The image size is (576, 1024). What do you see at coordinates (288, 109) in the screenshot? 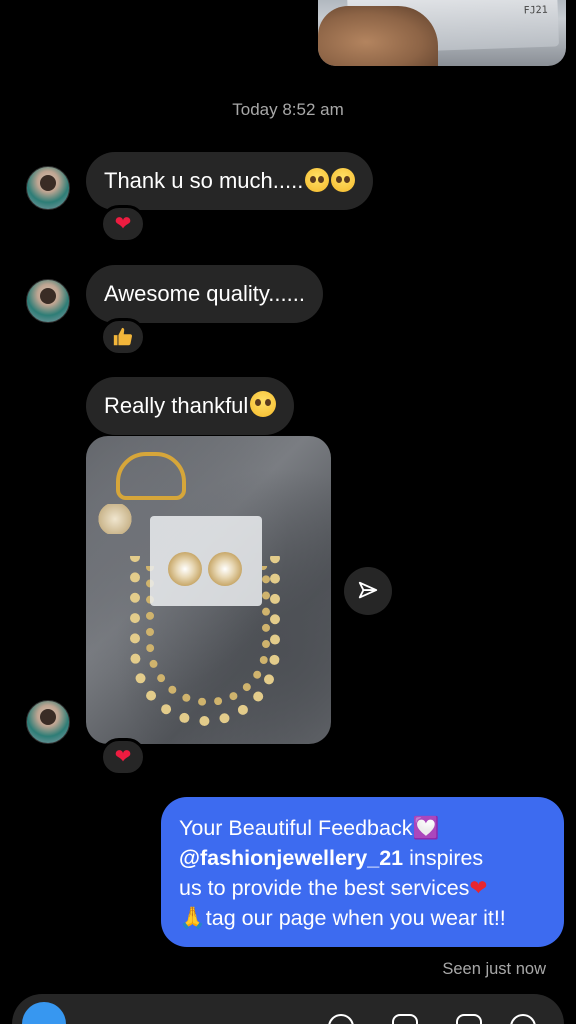
I see `message-timestamp: Today 8:52 am` at bounding box center [288, 109].